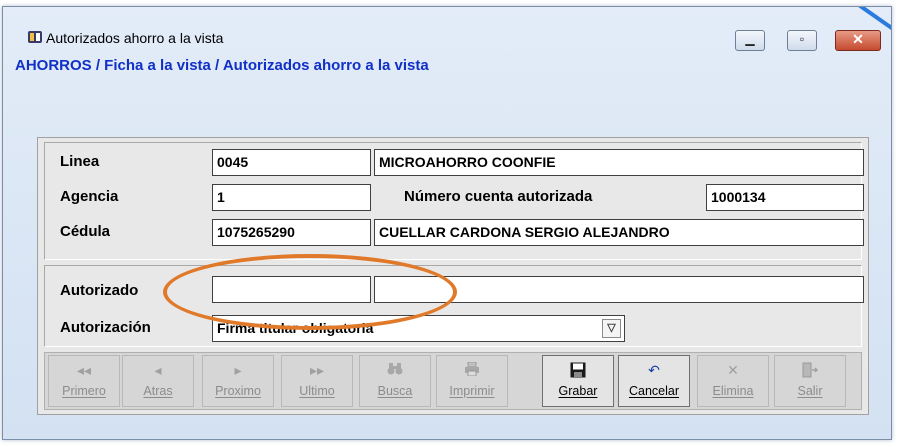 The width and height of the screenshot is (900, 447). Describe the element at coordinates (291, 197) in the screenshot. I see `agencia-field: 1` at that location.